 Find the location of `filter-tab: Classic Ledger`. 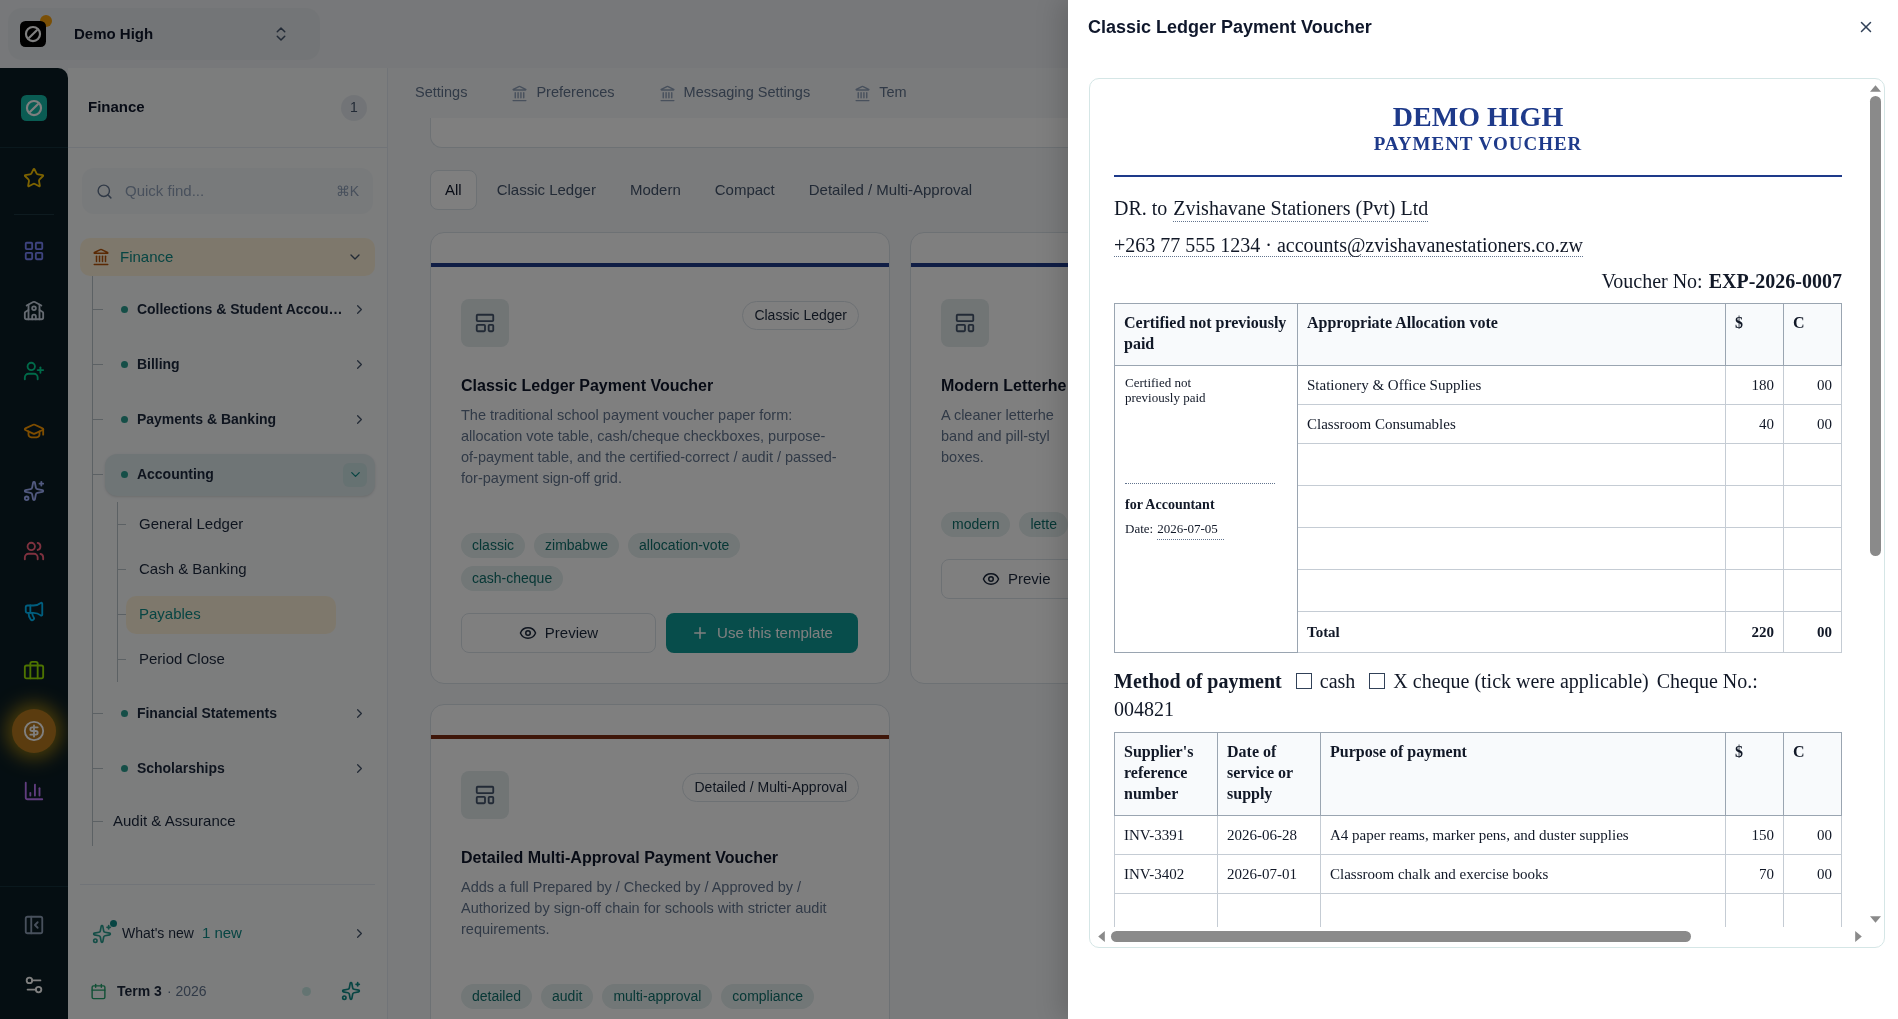

filter-tab: Classic Ledger is located at coordinates (546, 190).